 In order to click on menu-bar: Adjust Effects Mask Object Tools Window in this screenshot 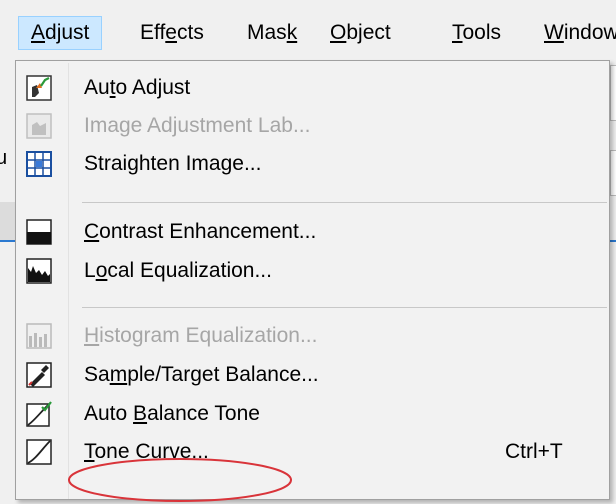, I will do `click(308, 31)`.